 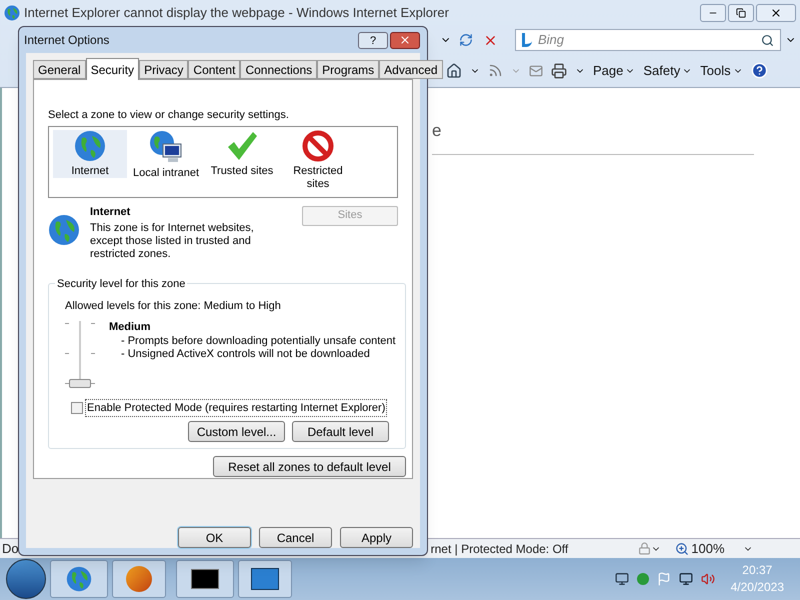 I want to click on refresh-icon, so click(x=465, y=40).